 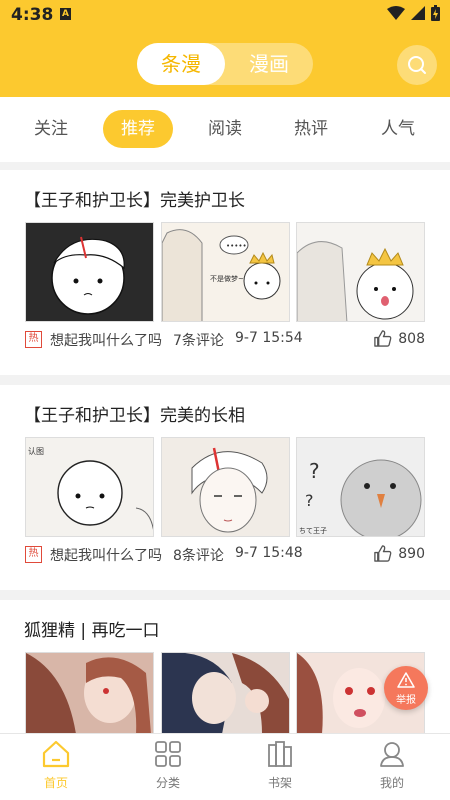 I want to click on search-button, so click(x=417, y=65).